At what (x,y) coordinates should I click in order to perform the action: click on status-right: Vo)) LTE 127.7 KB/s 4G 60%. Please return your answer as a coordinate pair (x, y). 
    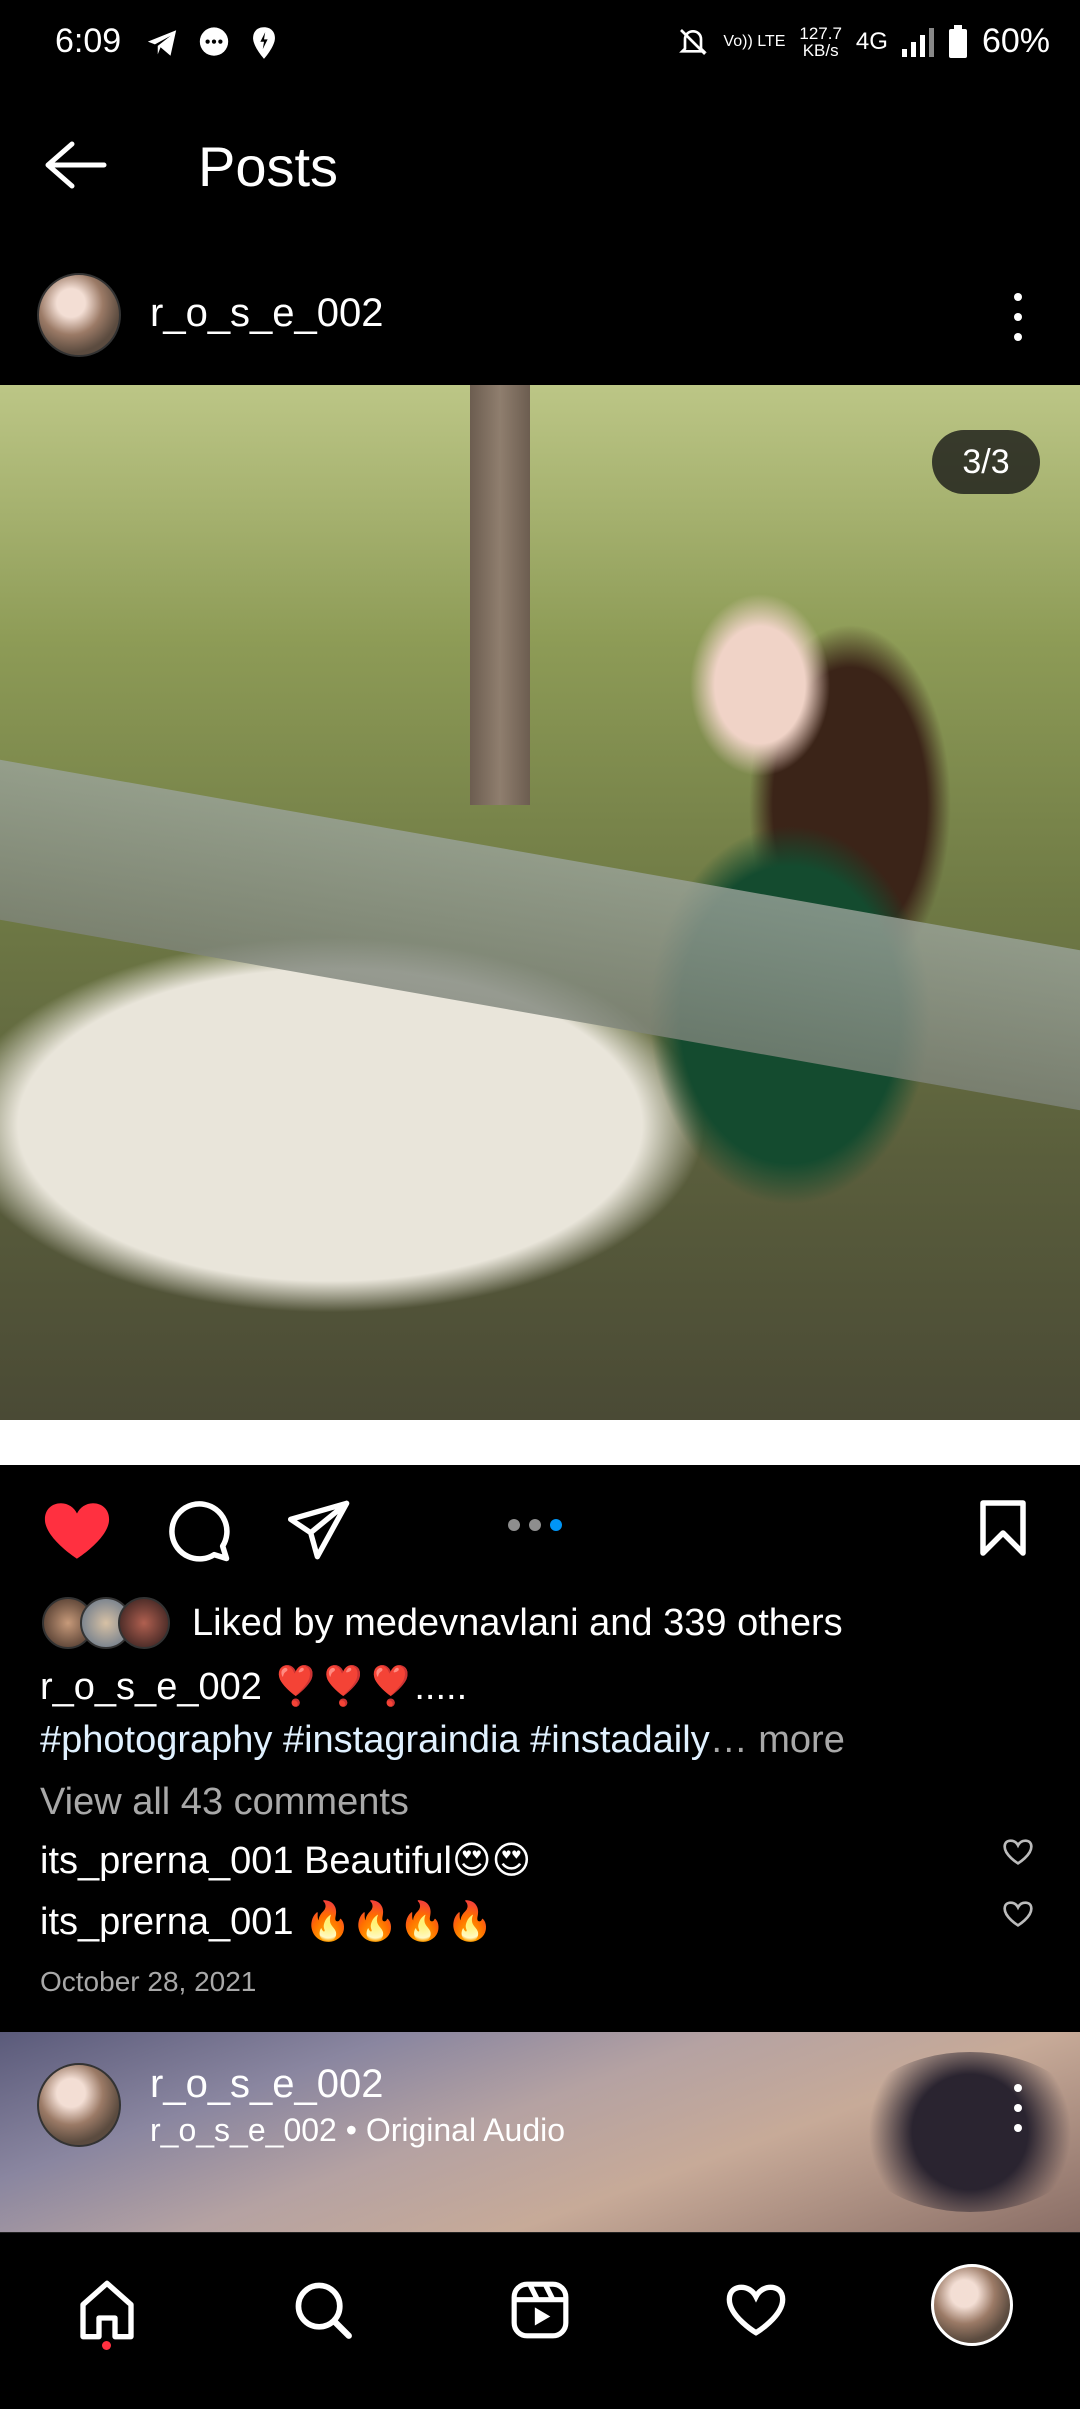
    Looking at the image, I should click on (863, 41).